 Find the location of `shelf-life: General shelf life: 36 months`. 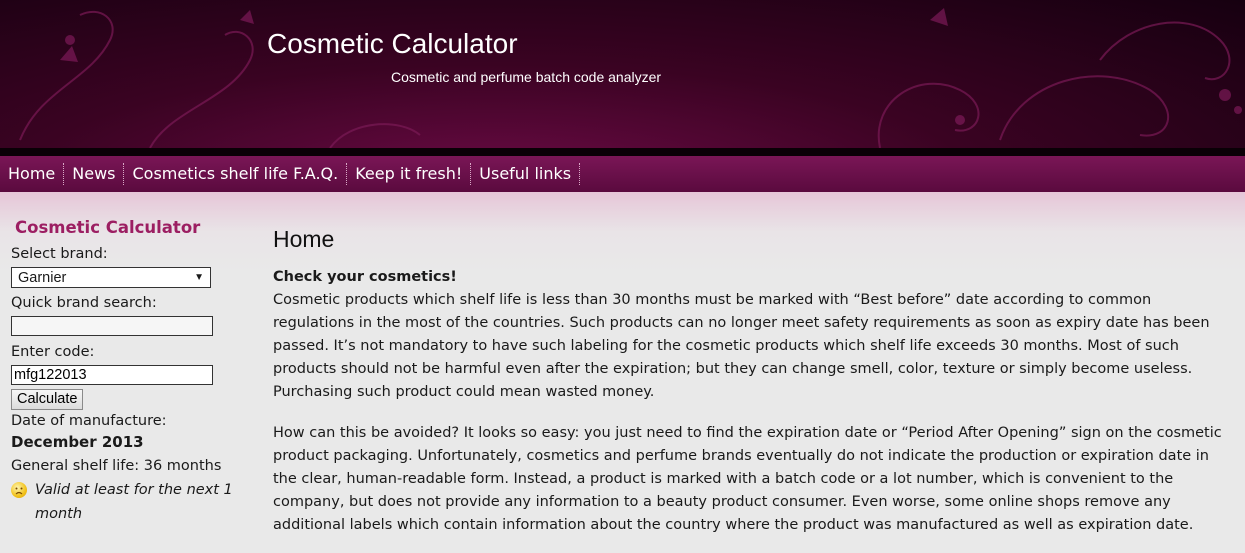

shelf-life: General shelf life: 36 months is located at coordinates (116, 466).